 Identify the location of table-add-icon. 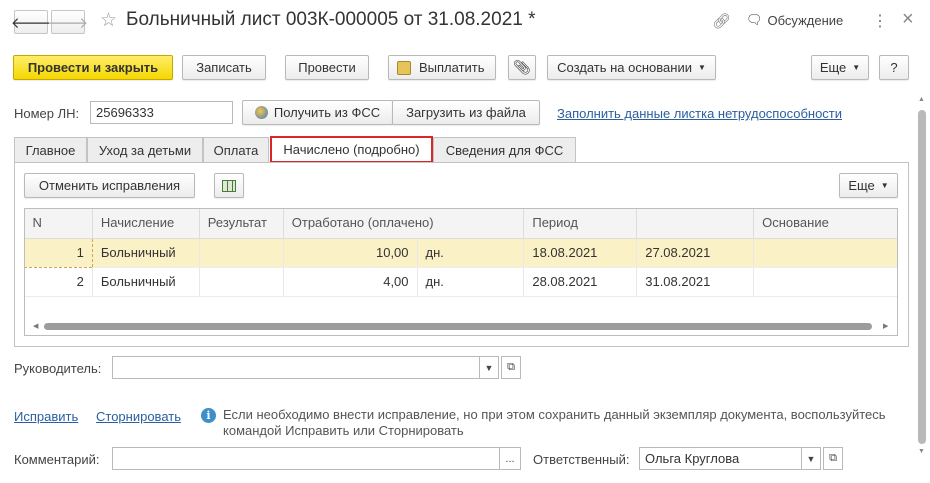
(229, 185).